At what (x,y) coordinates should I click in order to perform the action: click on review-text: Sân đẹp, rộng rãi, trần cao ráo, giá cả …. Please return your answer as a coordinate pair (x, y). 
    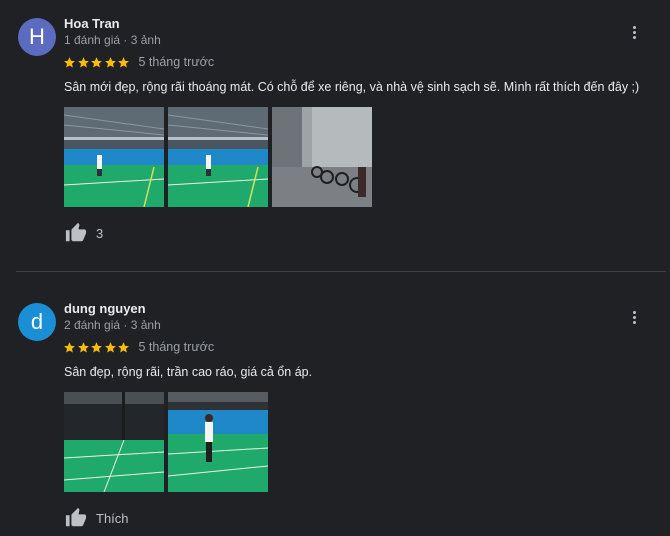
    Looking at the image, I should click on (188, 372).